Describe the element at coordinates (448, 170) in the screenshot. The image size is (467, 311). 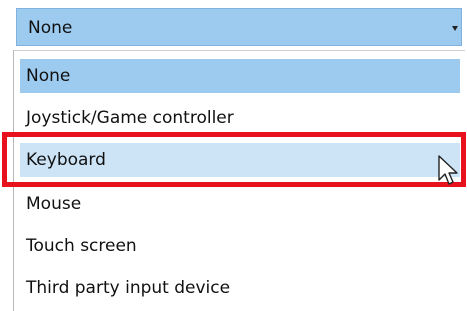
I see `arrow-pointer-icon` at that location.